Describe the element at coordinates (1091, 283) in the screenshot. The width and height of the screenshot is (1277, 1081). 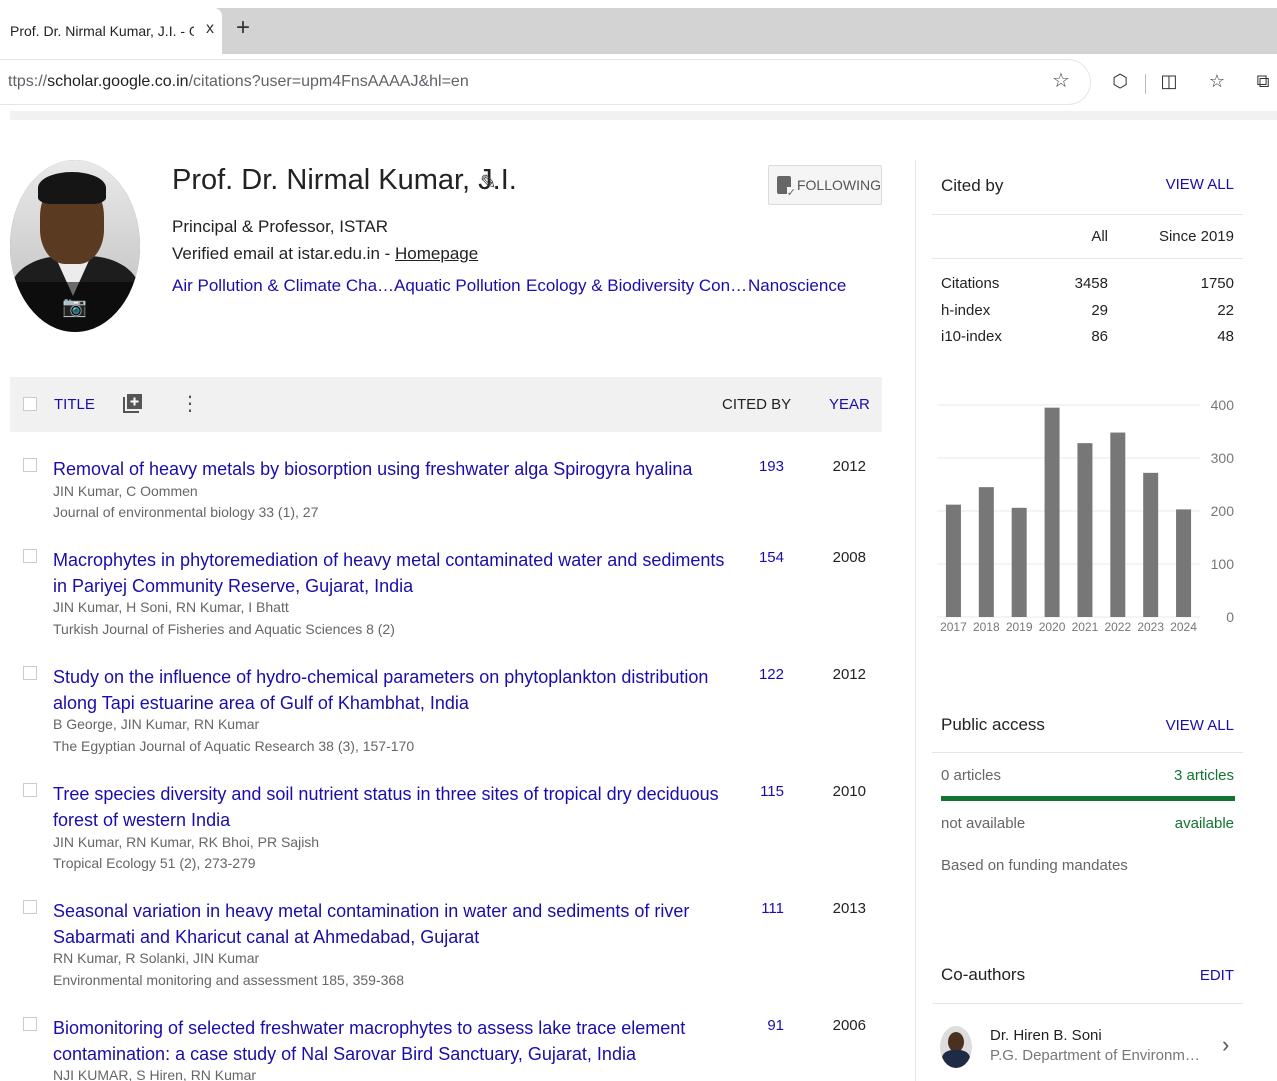
I see `stat-all: 3458` at that location.